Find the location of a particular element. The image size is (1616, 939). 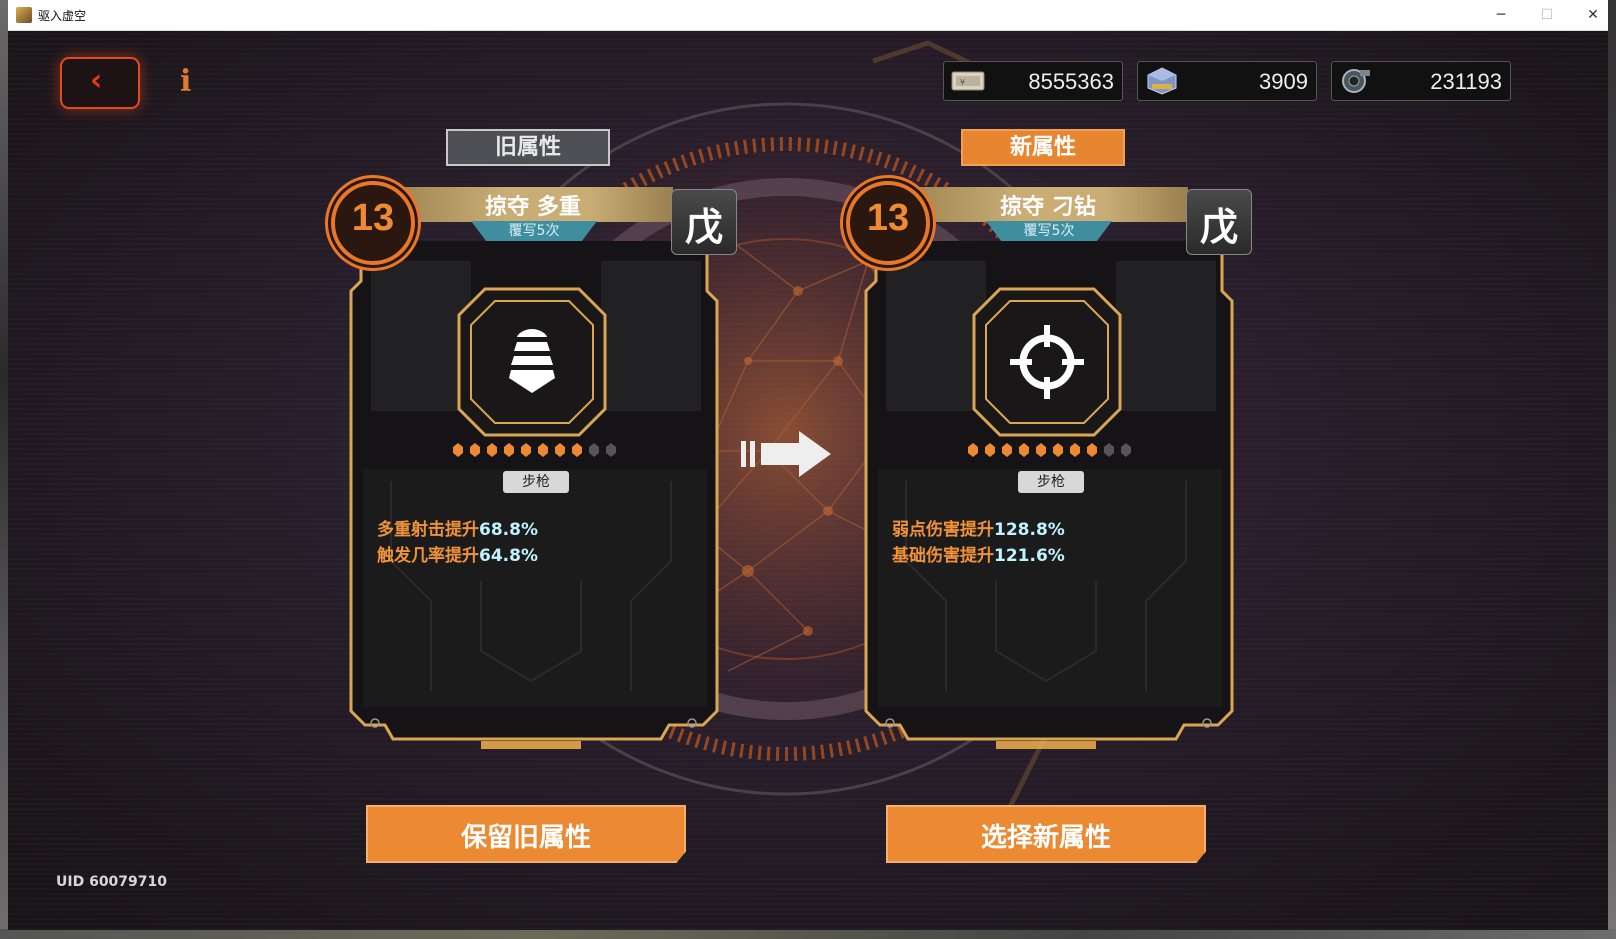

stat-label: 基础伤害提升 is located at coordinates (943, 556).